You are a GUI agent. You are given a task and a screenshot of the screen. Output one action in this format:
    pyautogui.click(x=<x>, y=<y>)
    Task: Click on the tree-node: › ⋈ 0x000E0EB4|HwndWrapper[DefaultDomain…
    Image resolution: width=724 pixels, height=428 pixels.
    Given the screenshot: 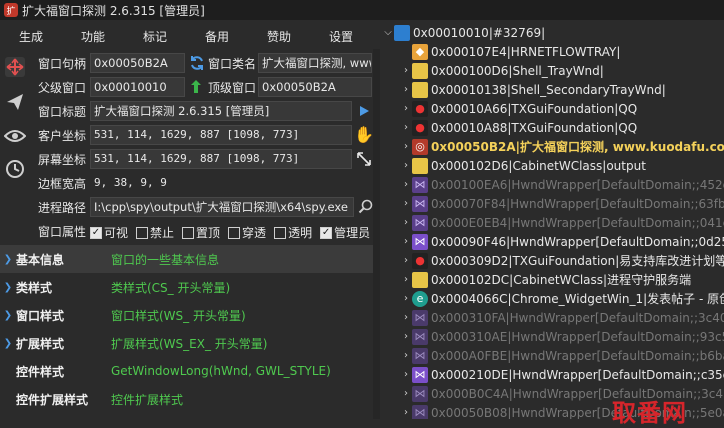 What is the action you would take?
    pyautogui.click(x=562, y=222)
    